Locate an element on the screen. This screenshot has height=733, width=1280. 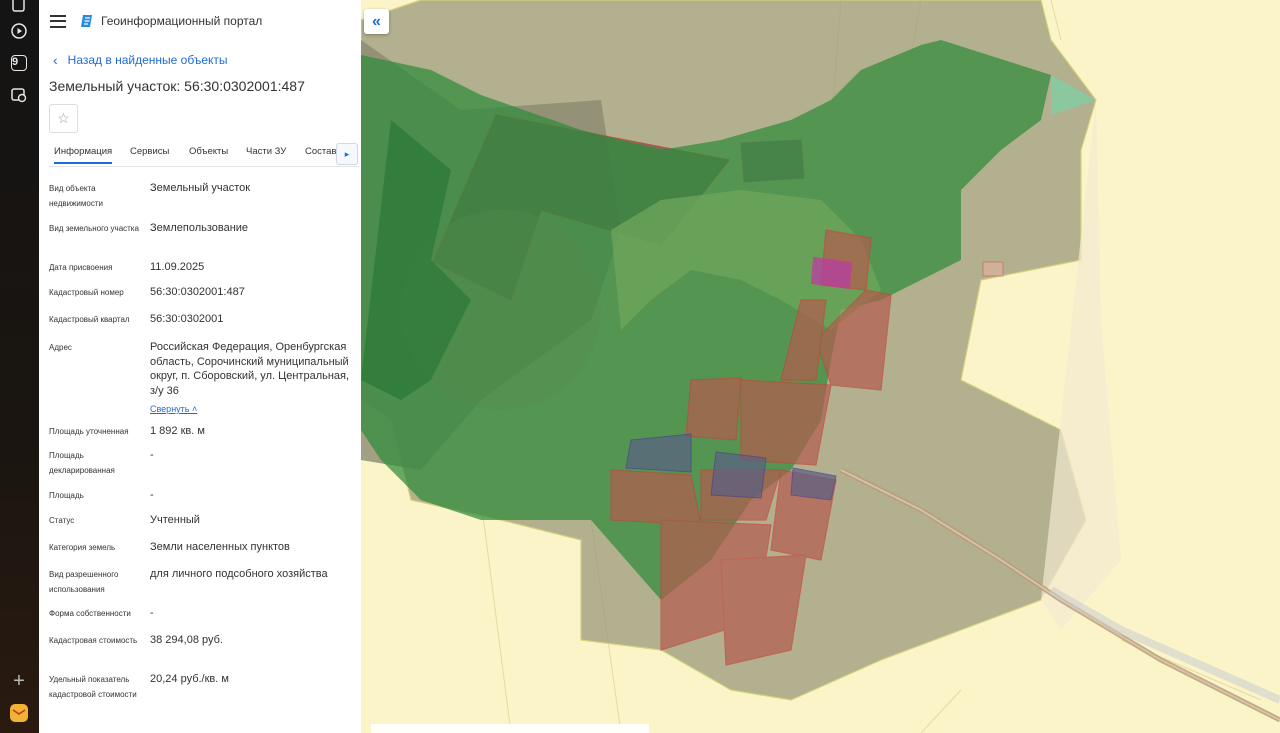
notes-icon is located at coordinates (19, 7).